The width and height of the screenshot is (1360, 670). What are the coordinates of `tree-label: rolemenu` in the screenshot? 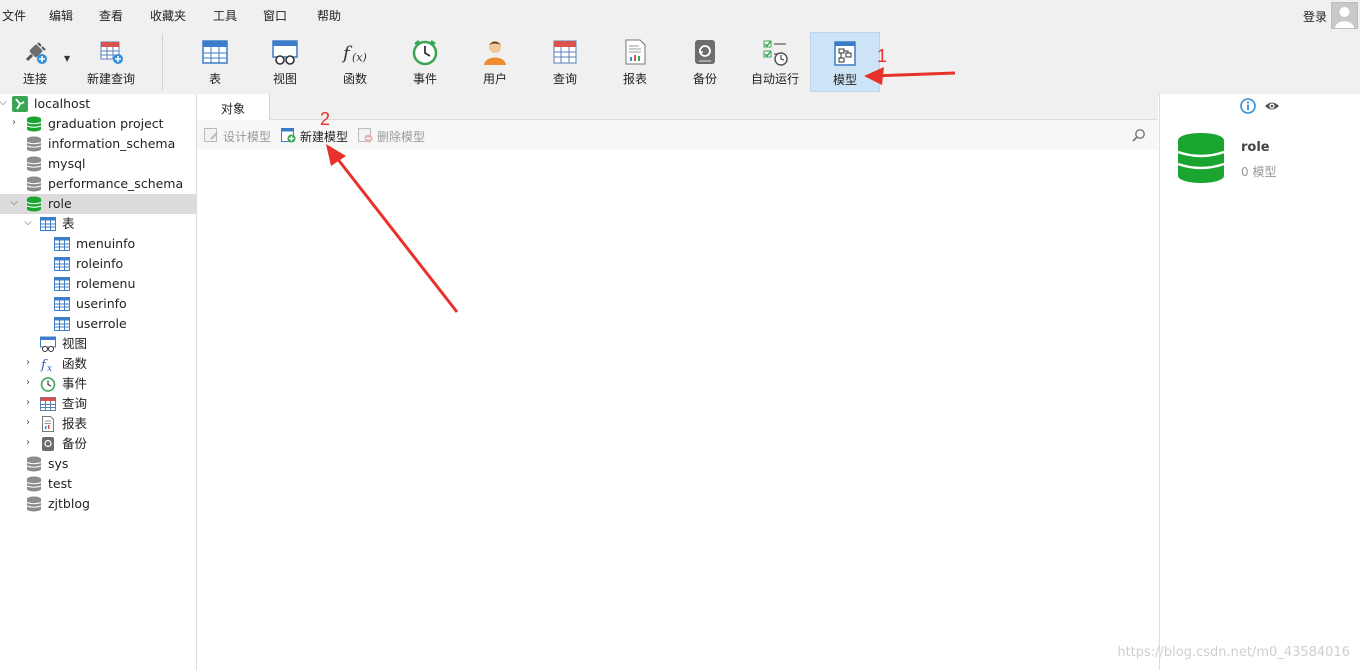 It's located at (106, 283).